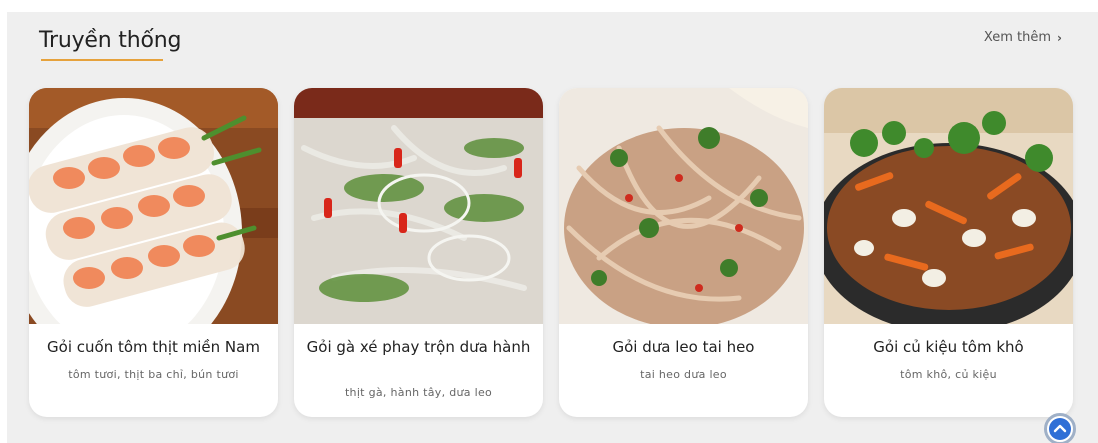 The image size is (1098, 443). Describe the element at coordinates (948, 347) in the screenshot. I see `dish-name: Gỏi củ kiệu tôm khô` at that location.